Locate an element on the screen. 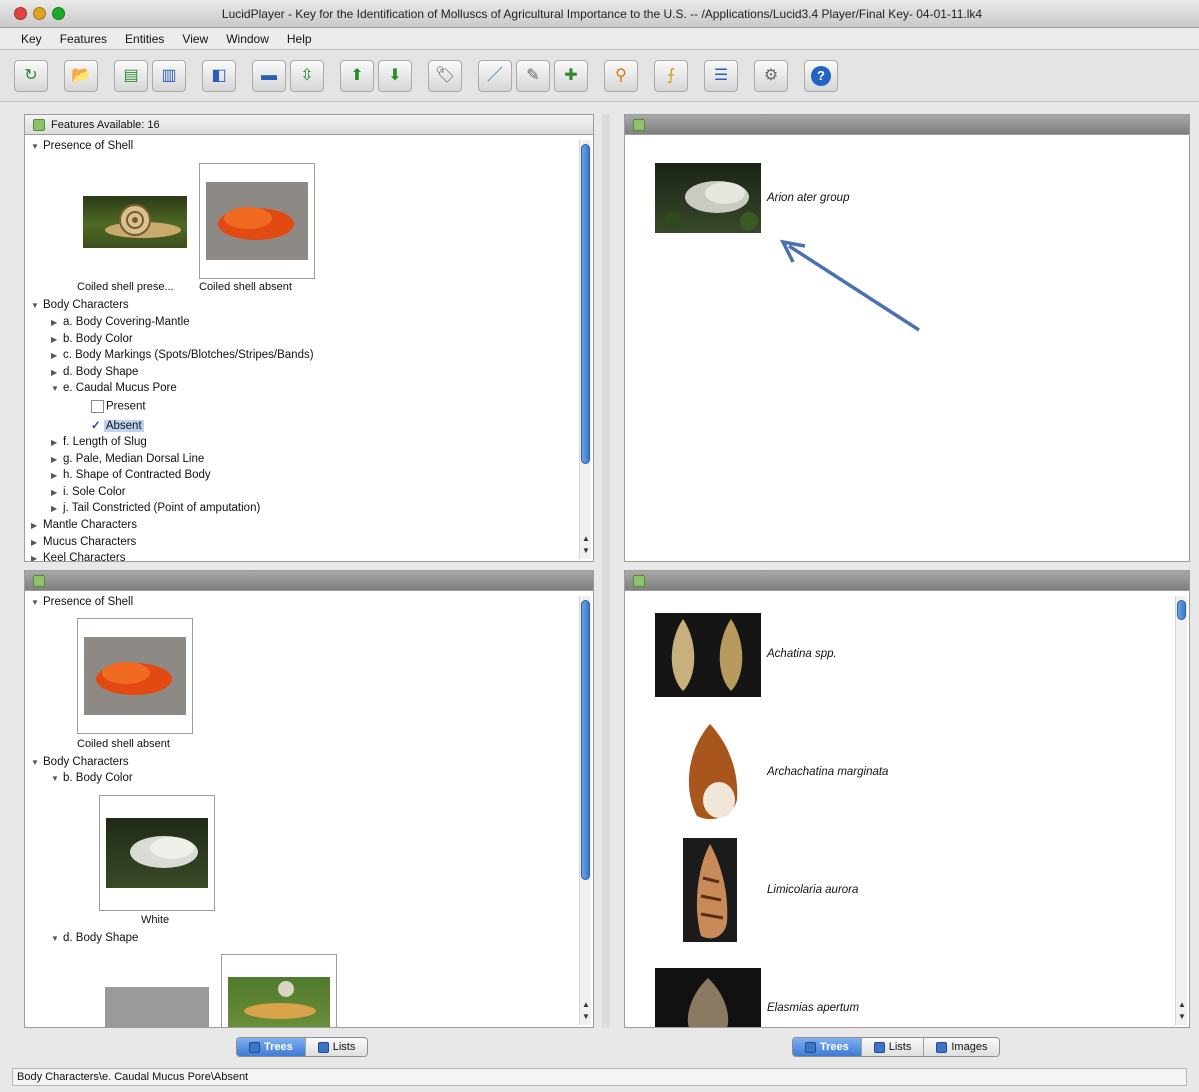 This screenshot has width=1199, height=1092. tag-button: 🏷 is located at coordinates (445, 75).